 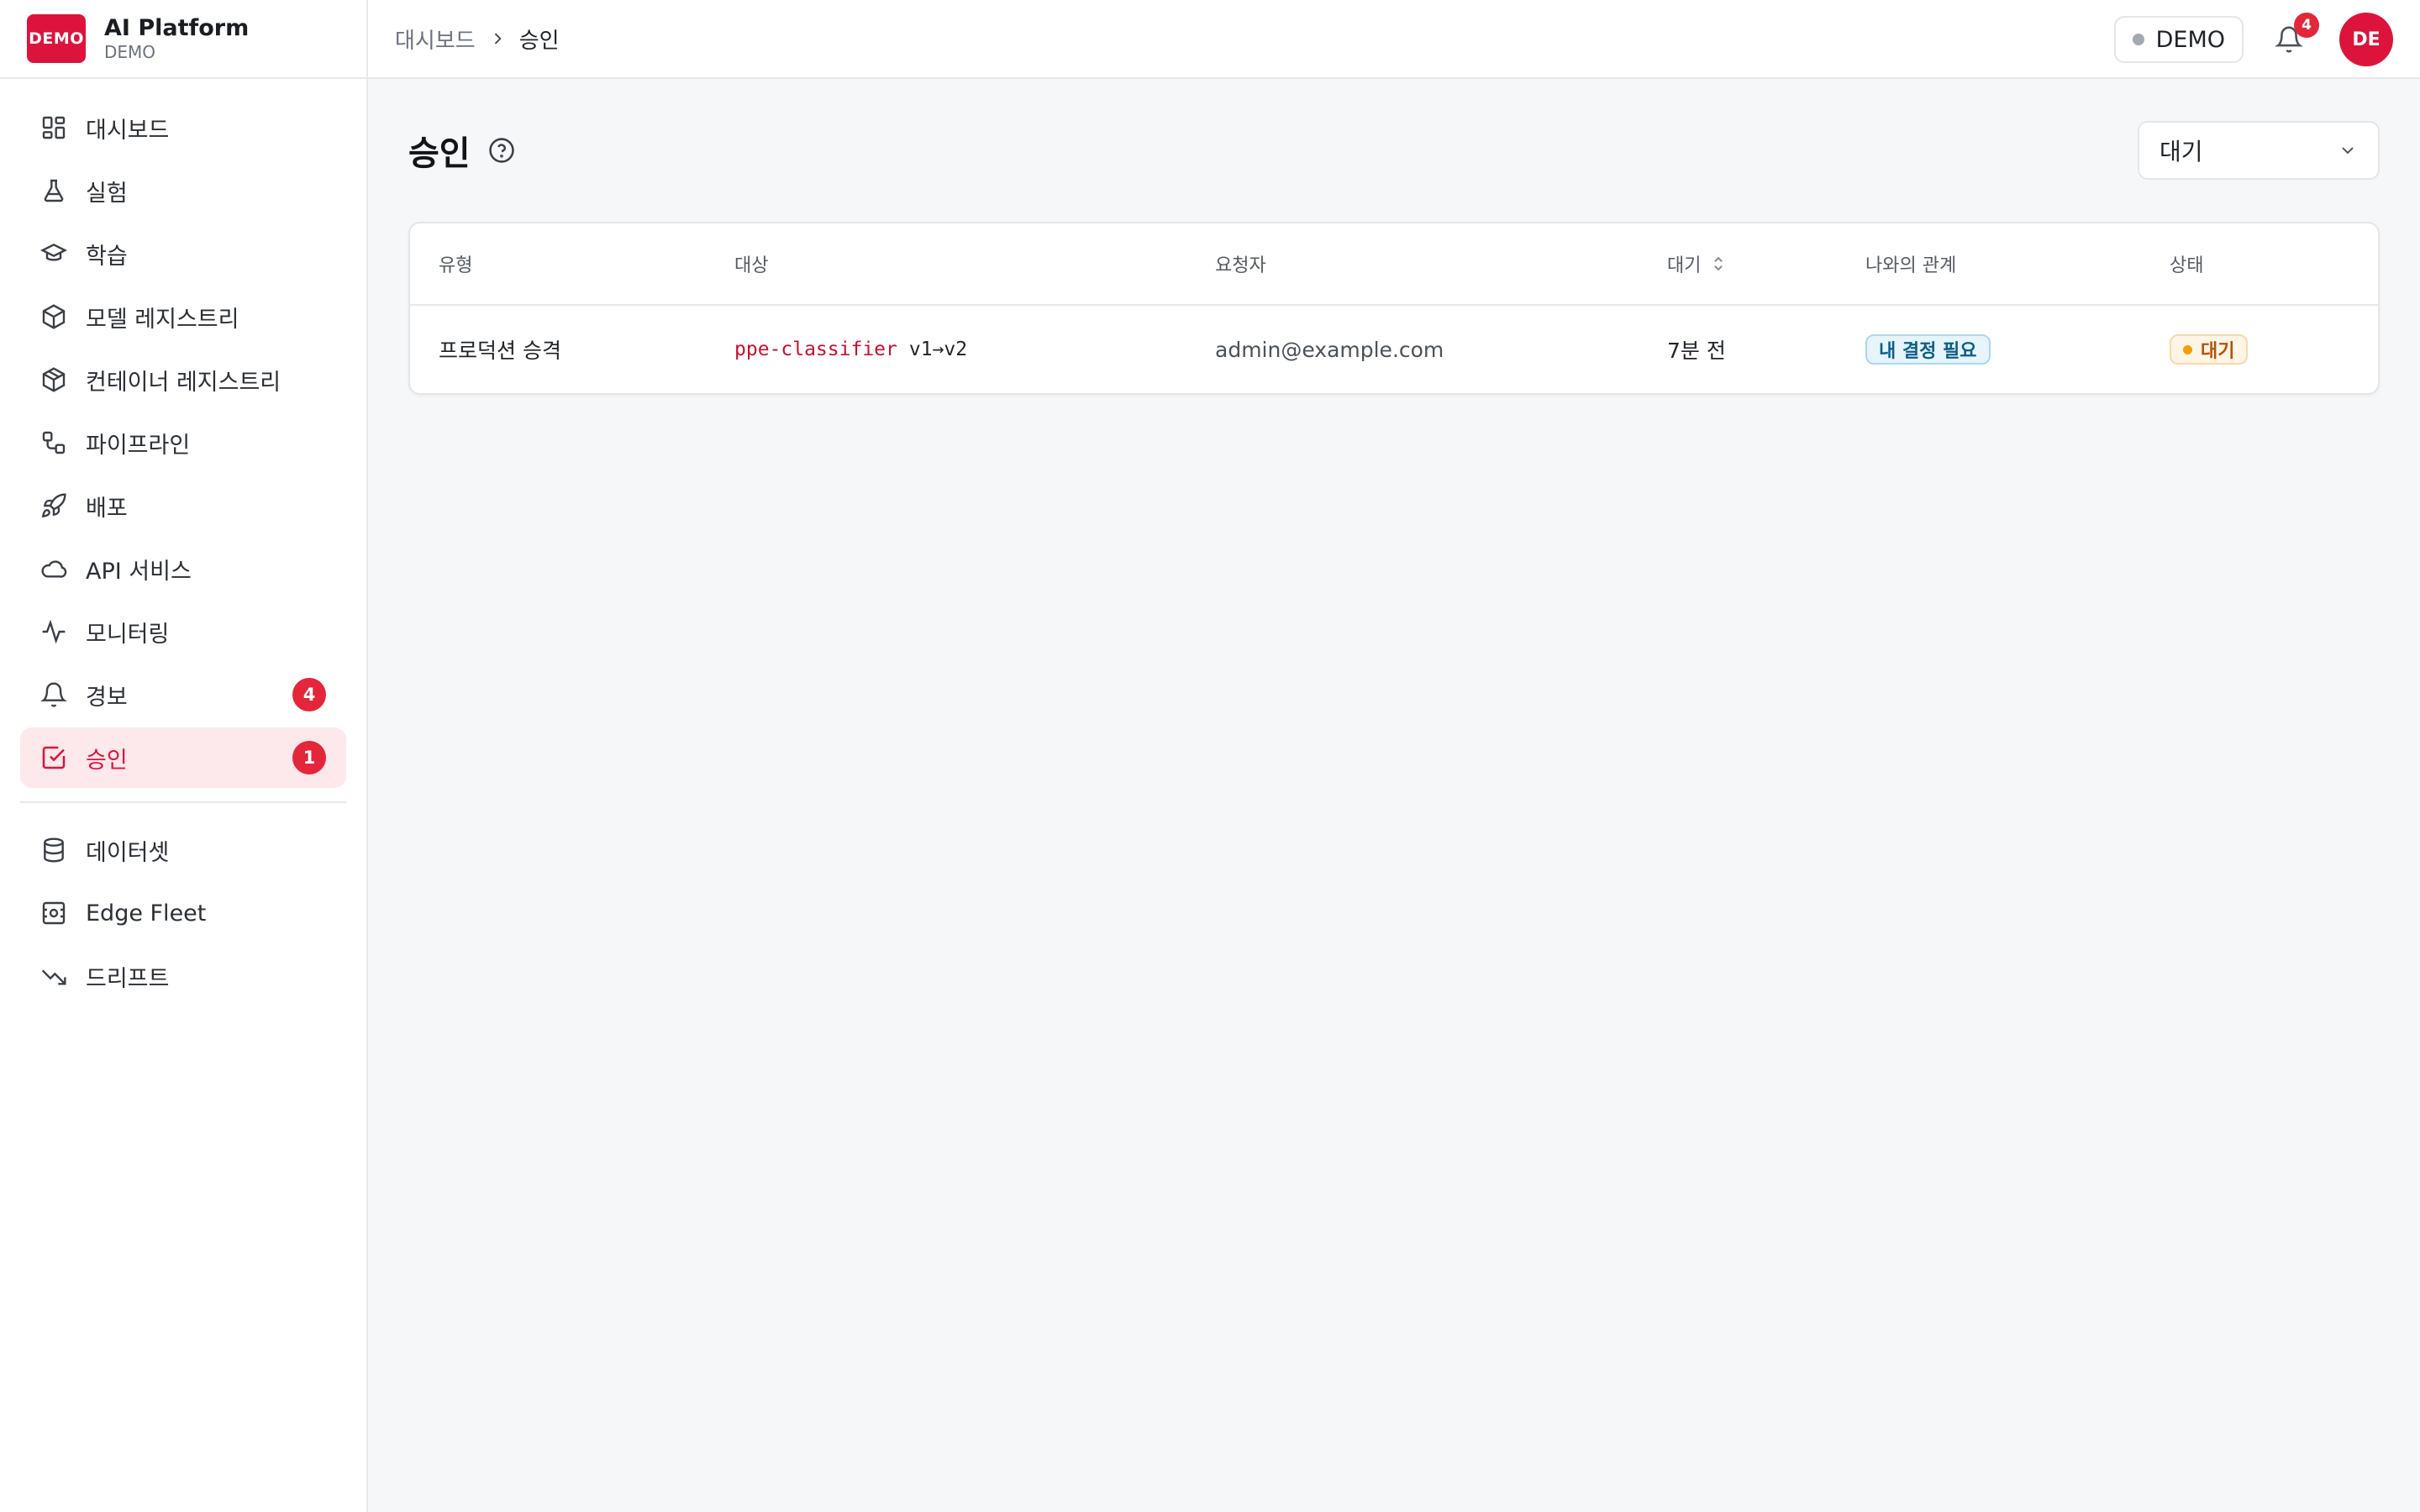 I want to click on sidebar-item-label: 컨테이너 레지스트리, so click(x=183, y=382).